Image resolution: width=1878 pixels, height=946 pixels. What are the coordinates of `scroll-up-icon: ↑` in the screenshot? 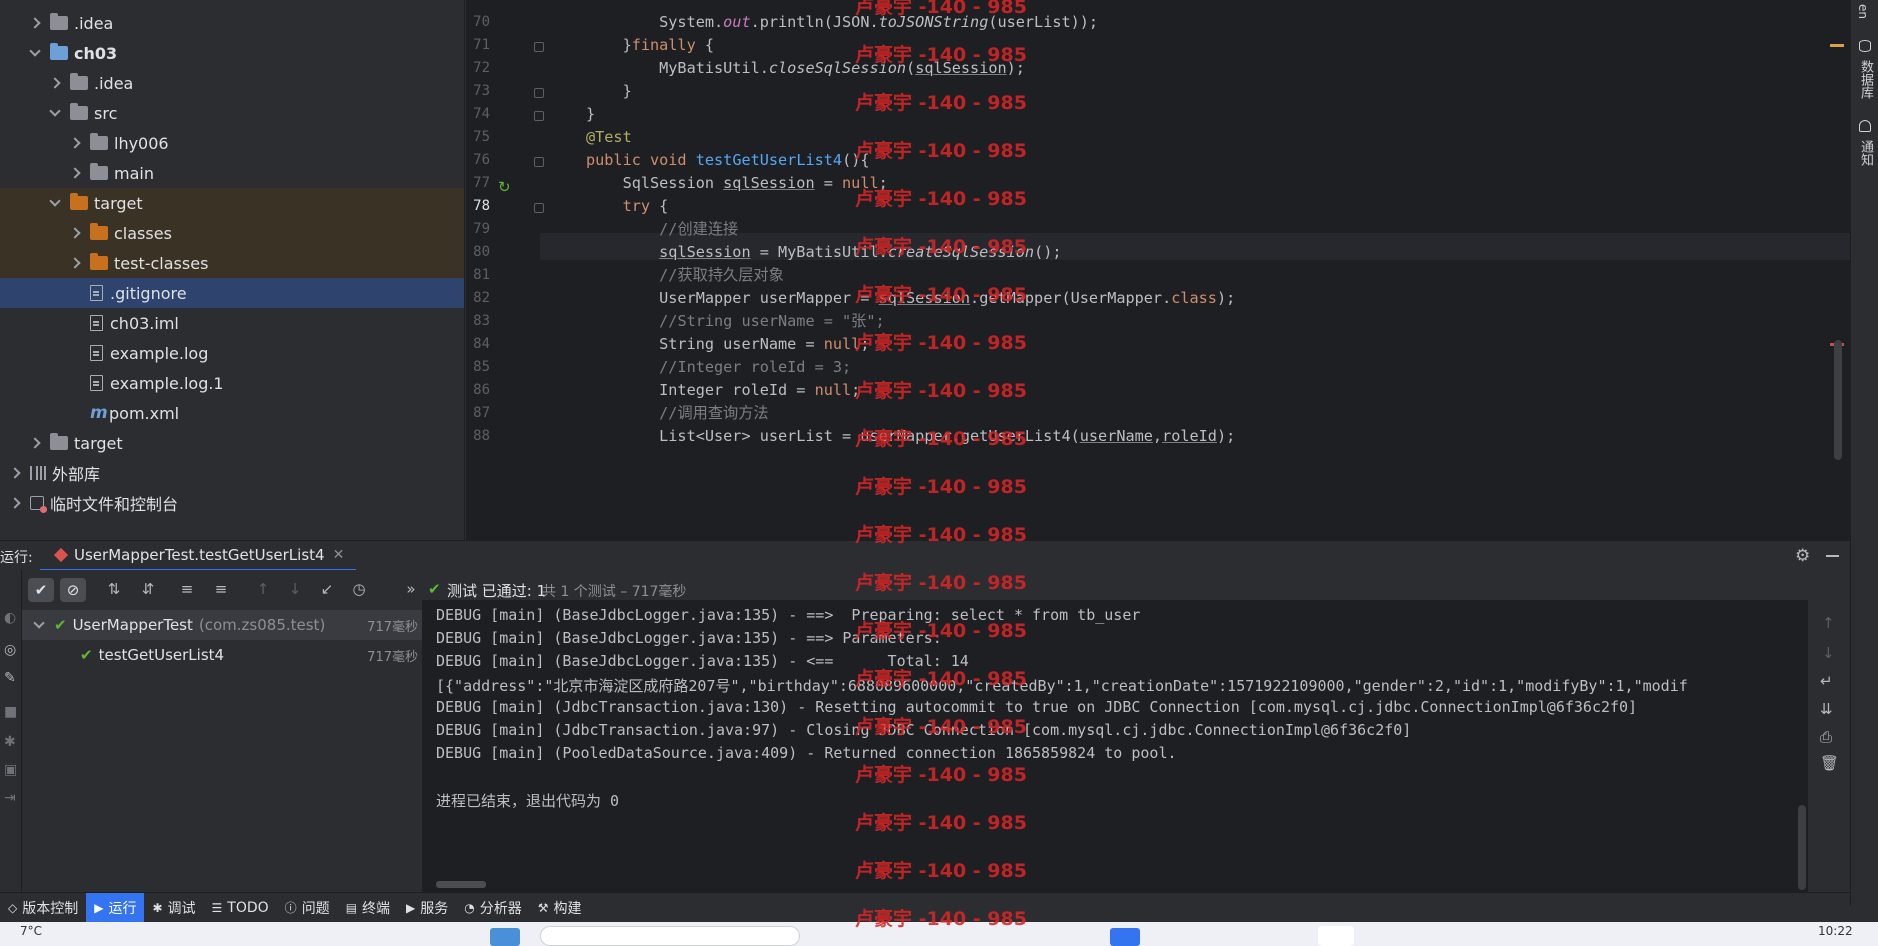 It's located at (1828, 623).